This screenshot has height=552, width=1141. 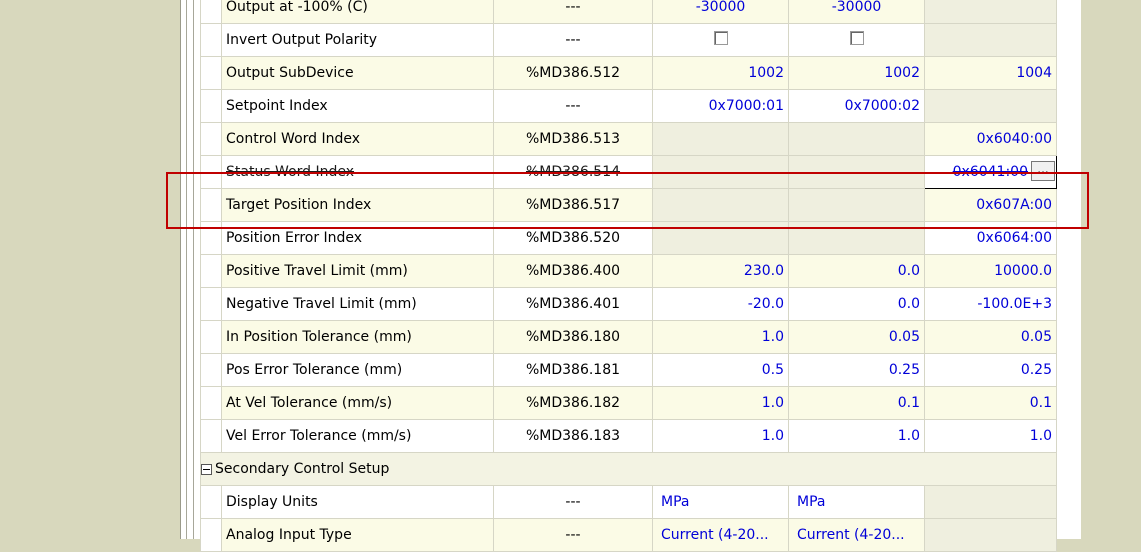 I want to click on property-address: %MD386.180, so click(x=573, y=337).